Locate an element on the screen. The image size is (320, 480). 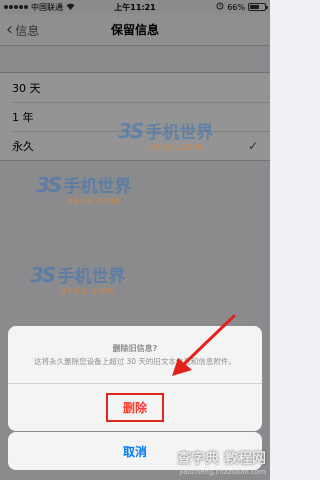
corner-watermark-title: 查字典 教程网 is located at coordinates (221, 459).